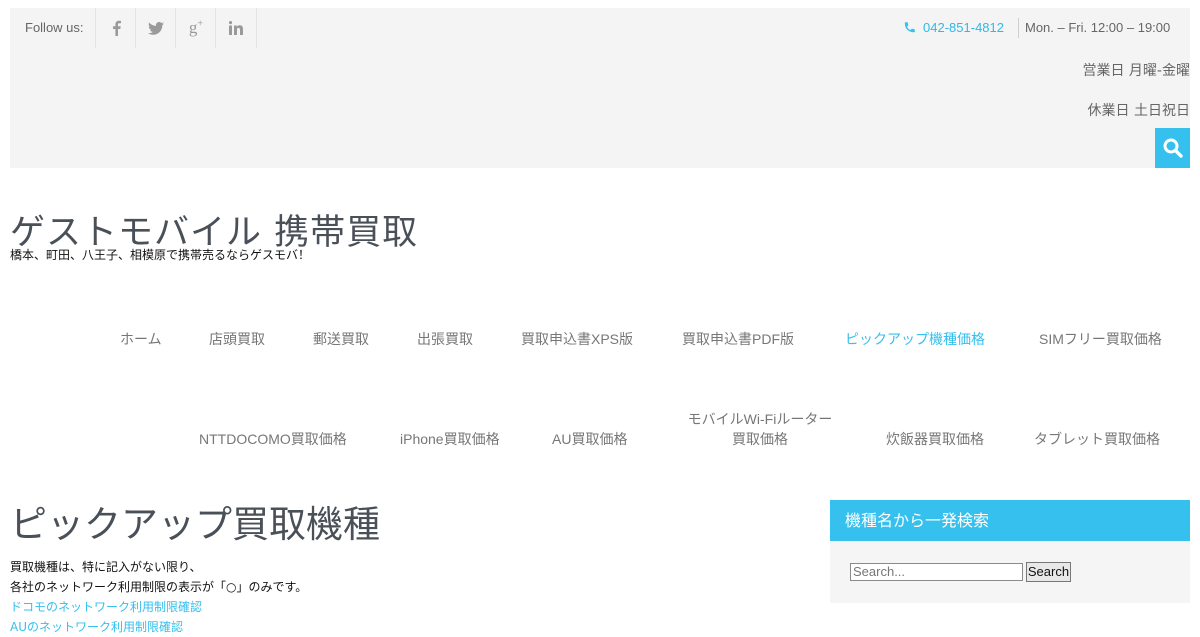 The height and width of the screenshot is (637, 1200). I want to click on search-toggle-button, so click(1172, 148).